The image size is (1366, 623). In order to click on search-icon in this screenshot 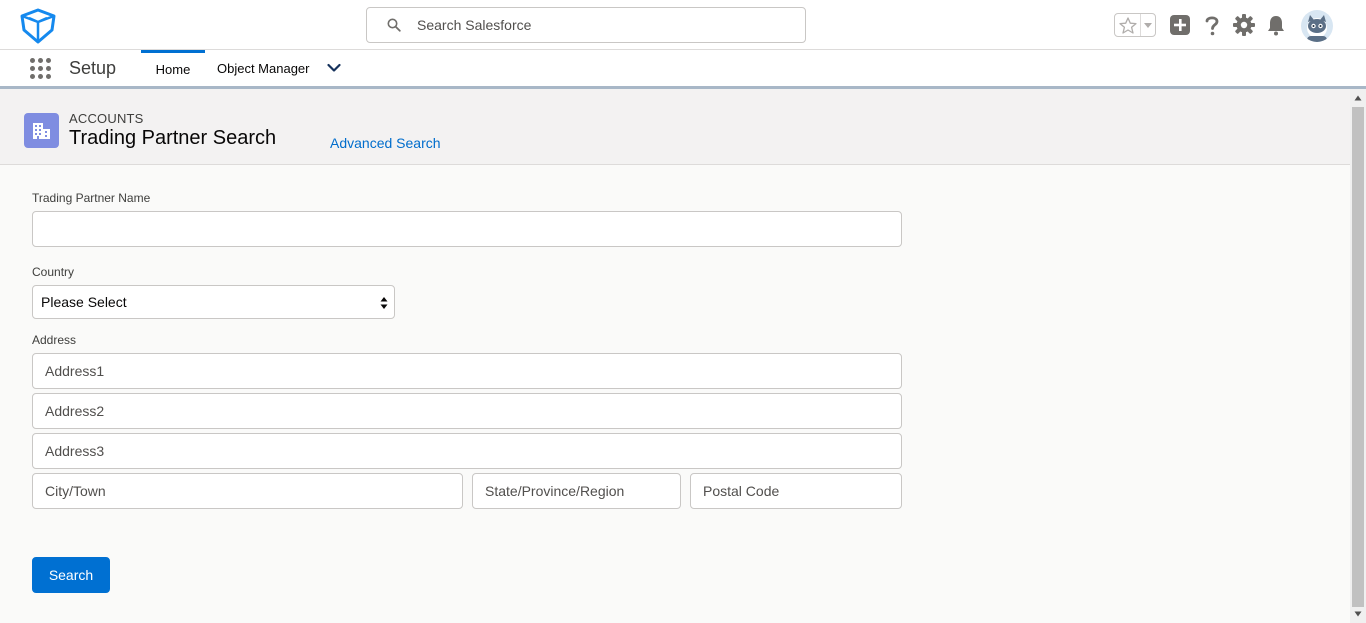, I will do `click(394, 25)`.